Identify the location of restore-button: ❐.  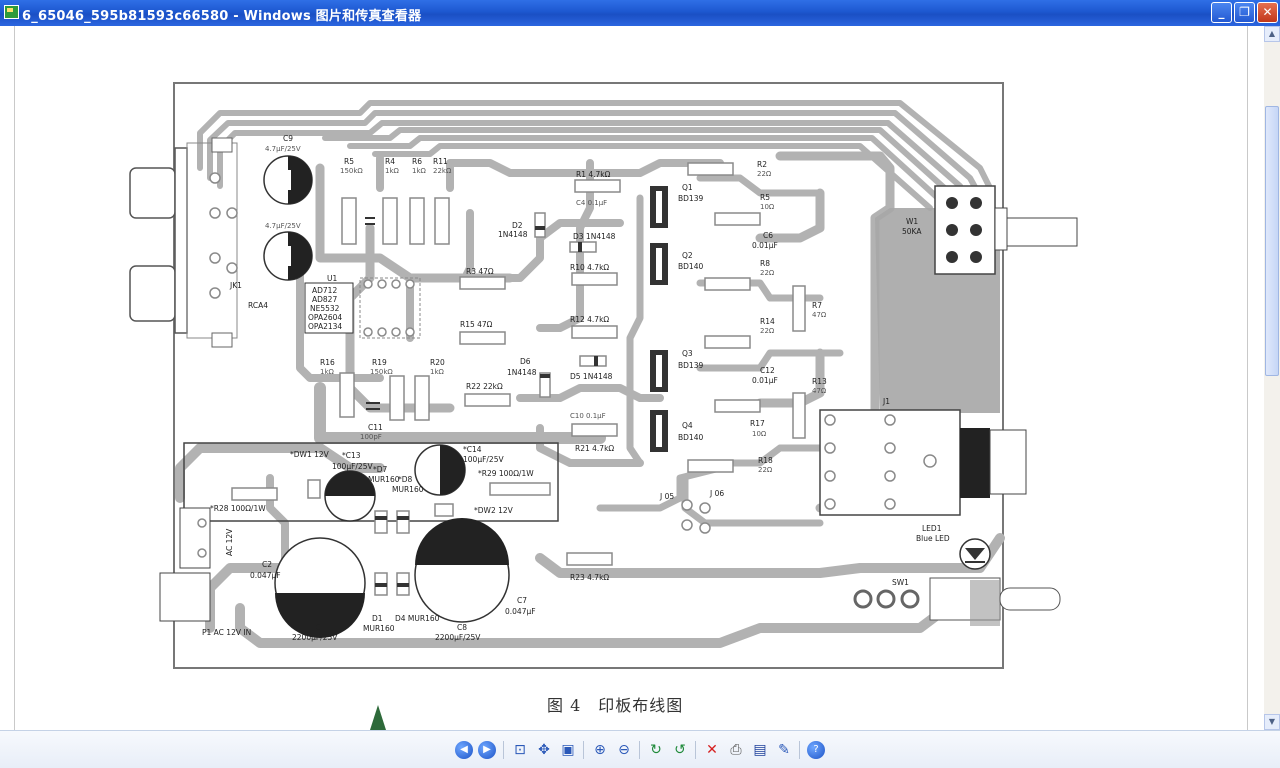
(1244, 12).